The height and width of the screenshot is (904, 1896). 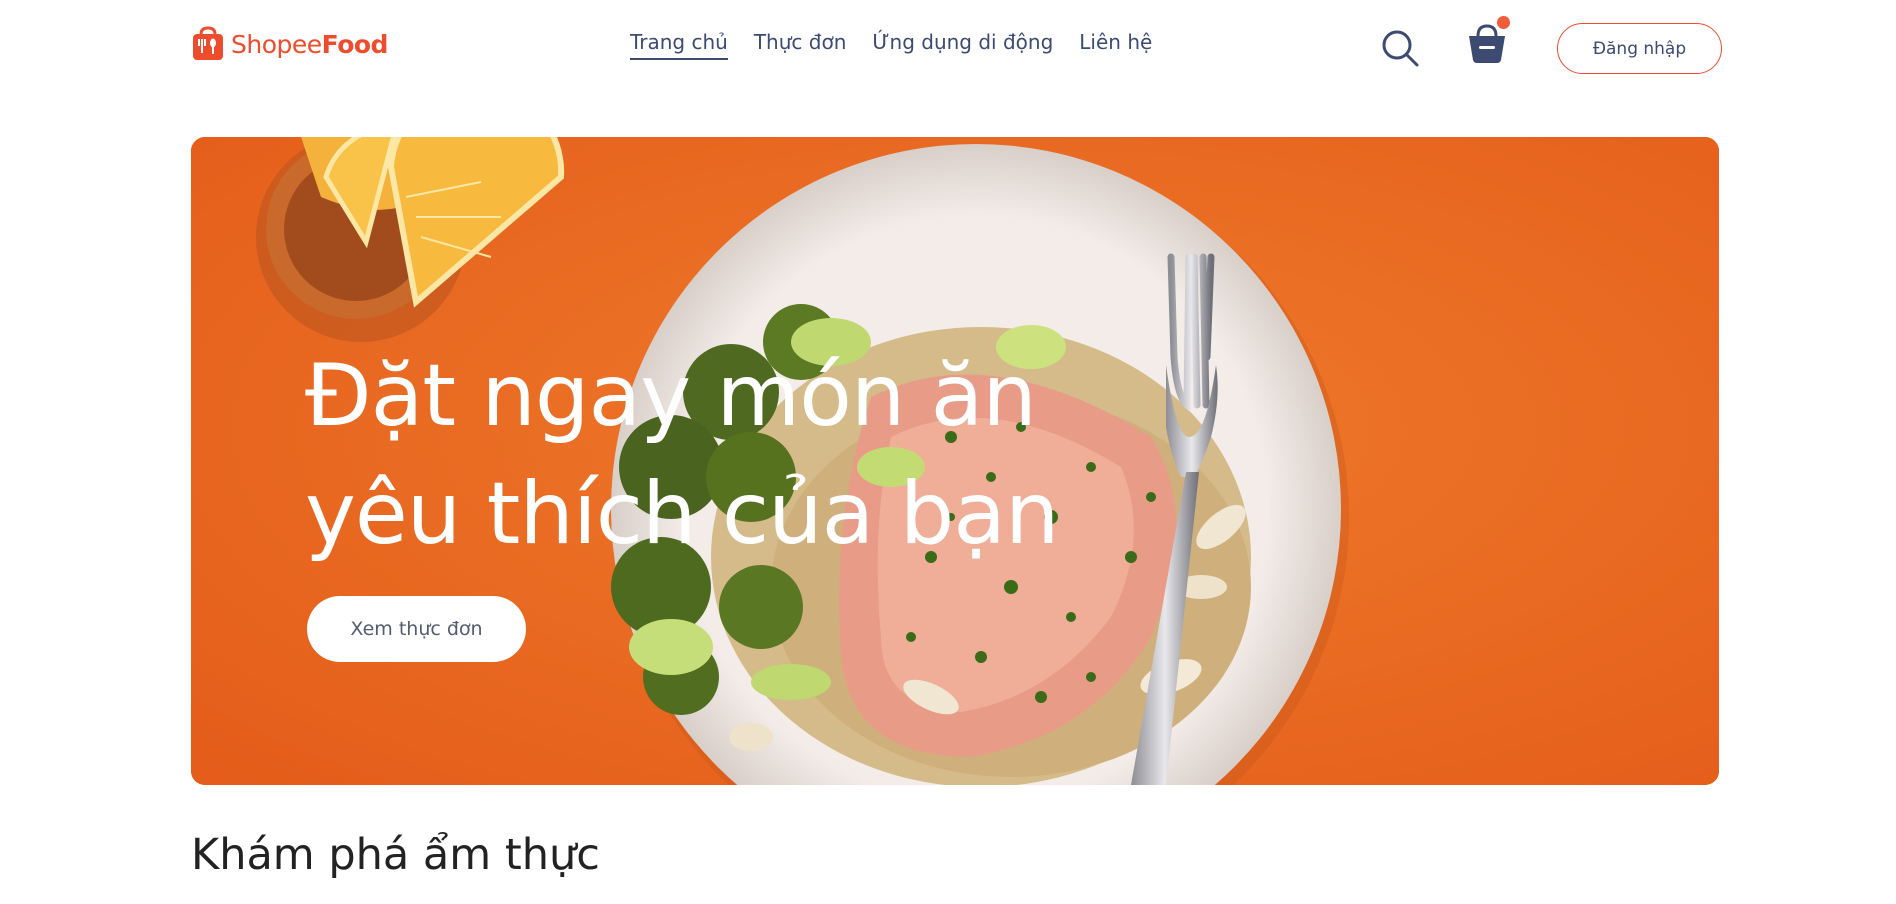 What do you see at coordinates (1639, 48) in the screenshot?
I see `login-button: Đăng nhập` at bounding box center [1639, 48].